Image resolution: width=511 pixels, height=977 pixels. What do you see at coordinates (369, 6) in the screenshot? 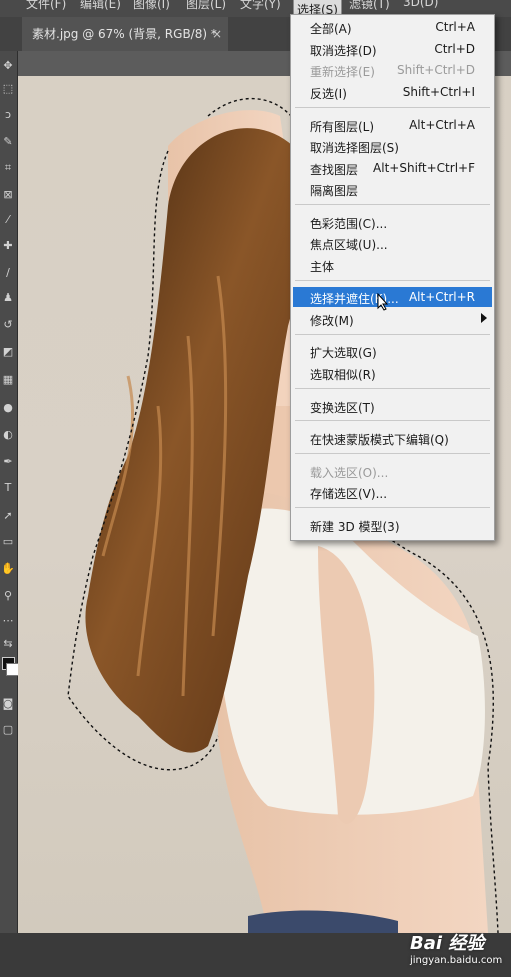
I see `menu-filter: 滤镜(T)` at bounding box center [369, 6].